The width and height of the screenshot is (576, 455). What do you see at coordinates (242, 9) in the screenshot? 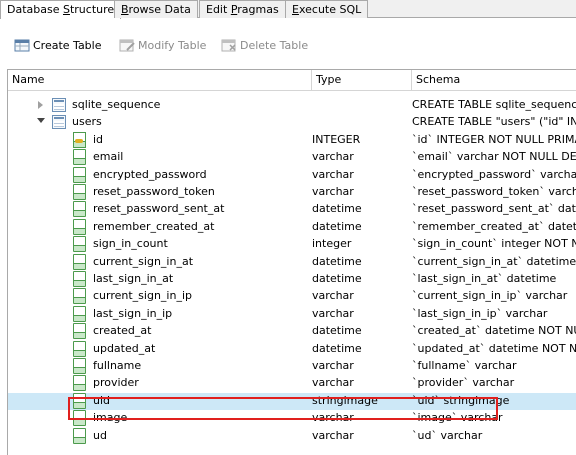
I see `tab-edit-pragmas: Edit Pragmas` at bounding box center [242, 9].